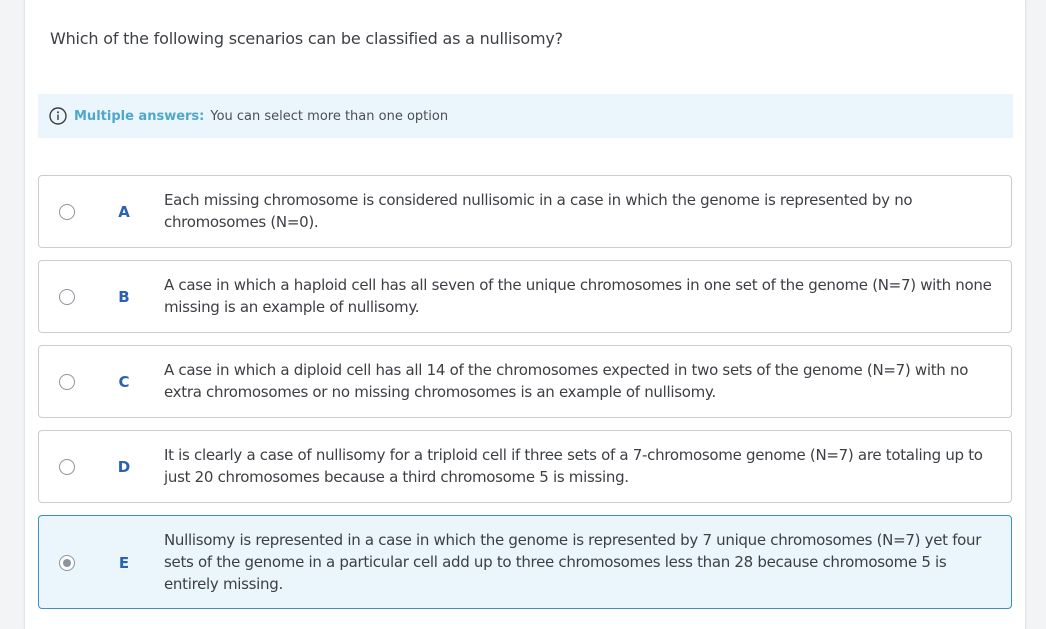 The image size is (1046, 629). What do you see at coordinates (67, 212) in the screenshot?
I see `radio-button-a` at bounding box center [67, 212].